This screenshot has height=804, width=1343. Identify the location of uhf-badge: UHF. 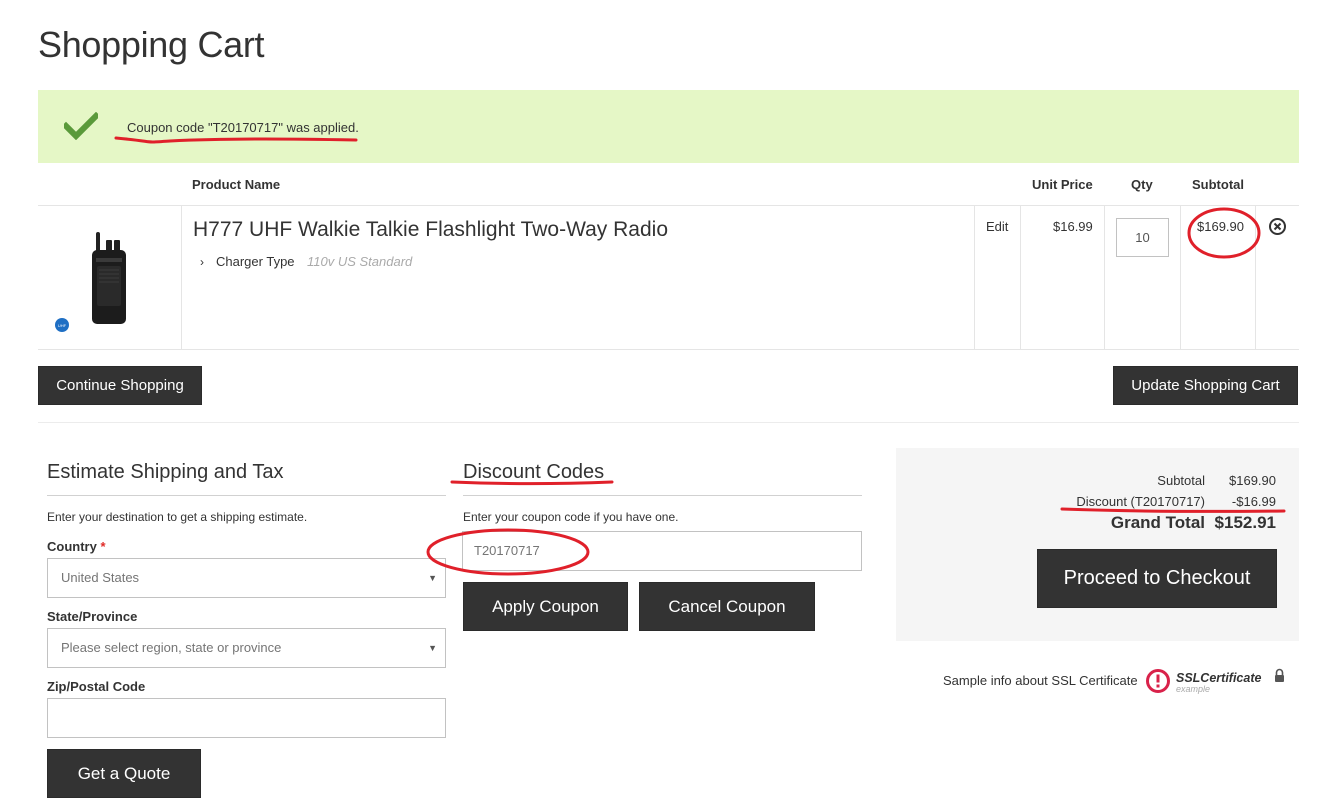
(62, 325).